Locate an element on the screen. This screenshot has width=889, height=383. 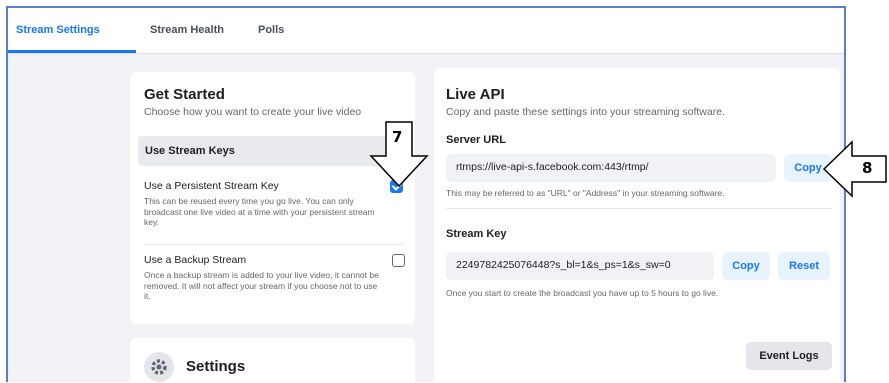
callout-8-number: 8 is located at coordinates (867, 168).